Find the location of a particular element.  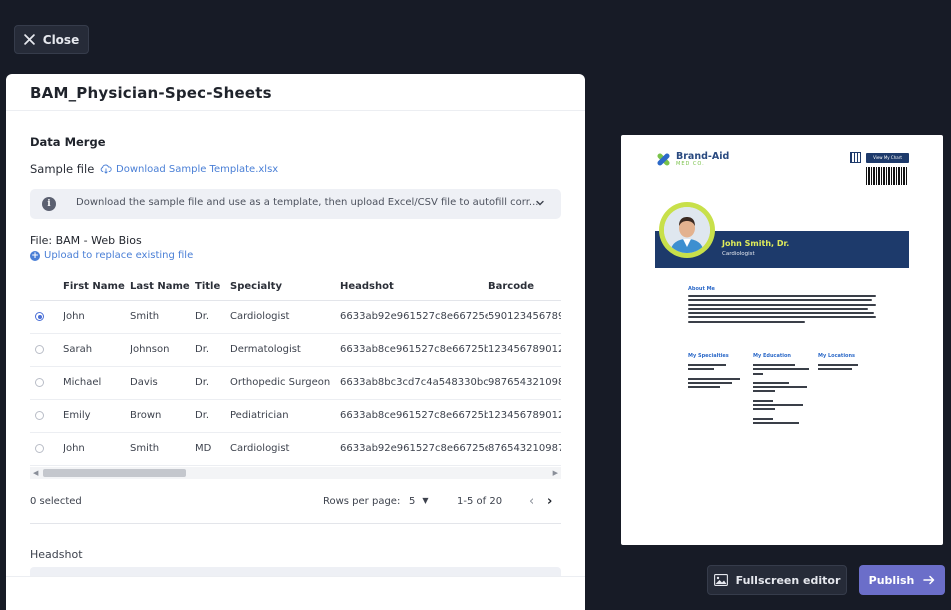

footer-divider is located at coordinates (295, 523).